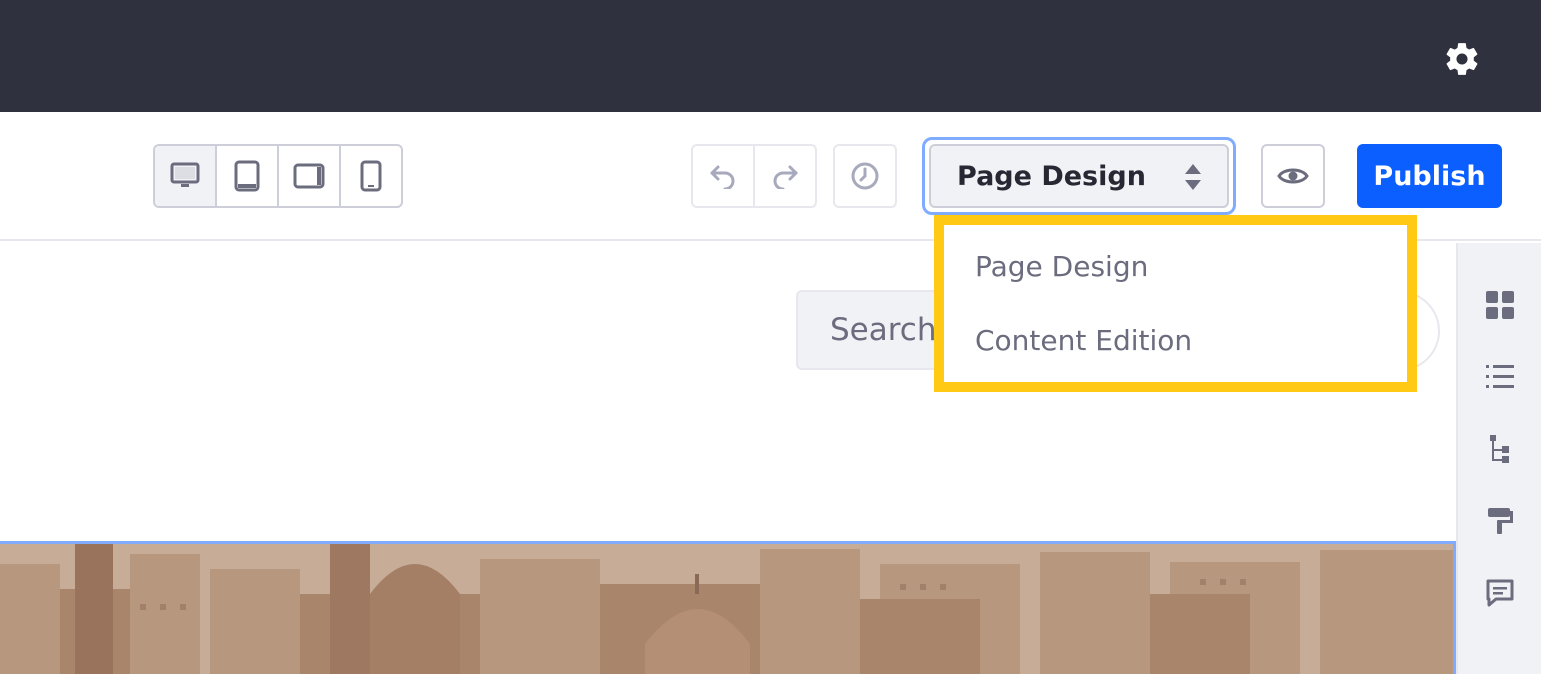 This screenshot has width=1541, height=674. I want to click on publish-button: Publish, so click(1429, 176).